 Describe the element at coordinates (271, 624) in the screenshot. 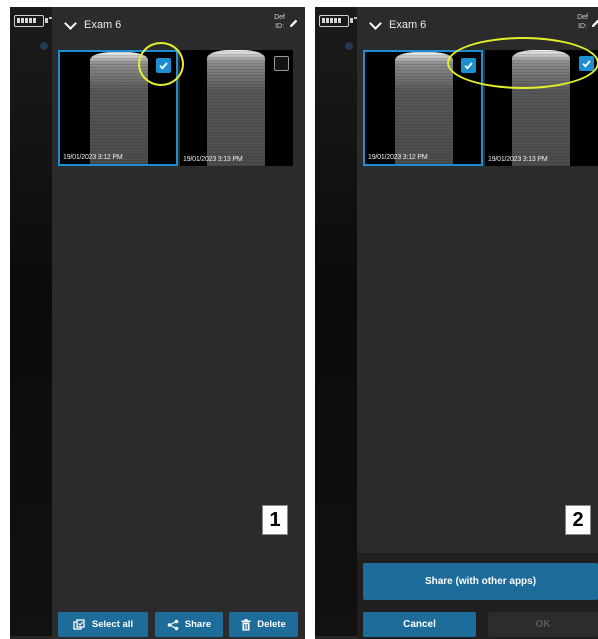

I see `delete-label: Delete` at that location.